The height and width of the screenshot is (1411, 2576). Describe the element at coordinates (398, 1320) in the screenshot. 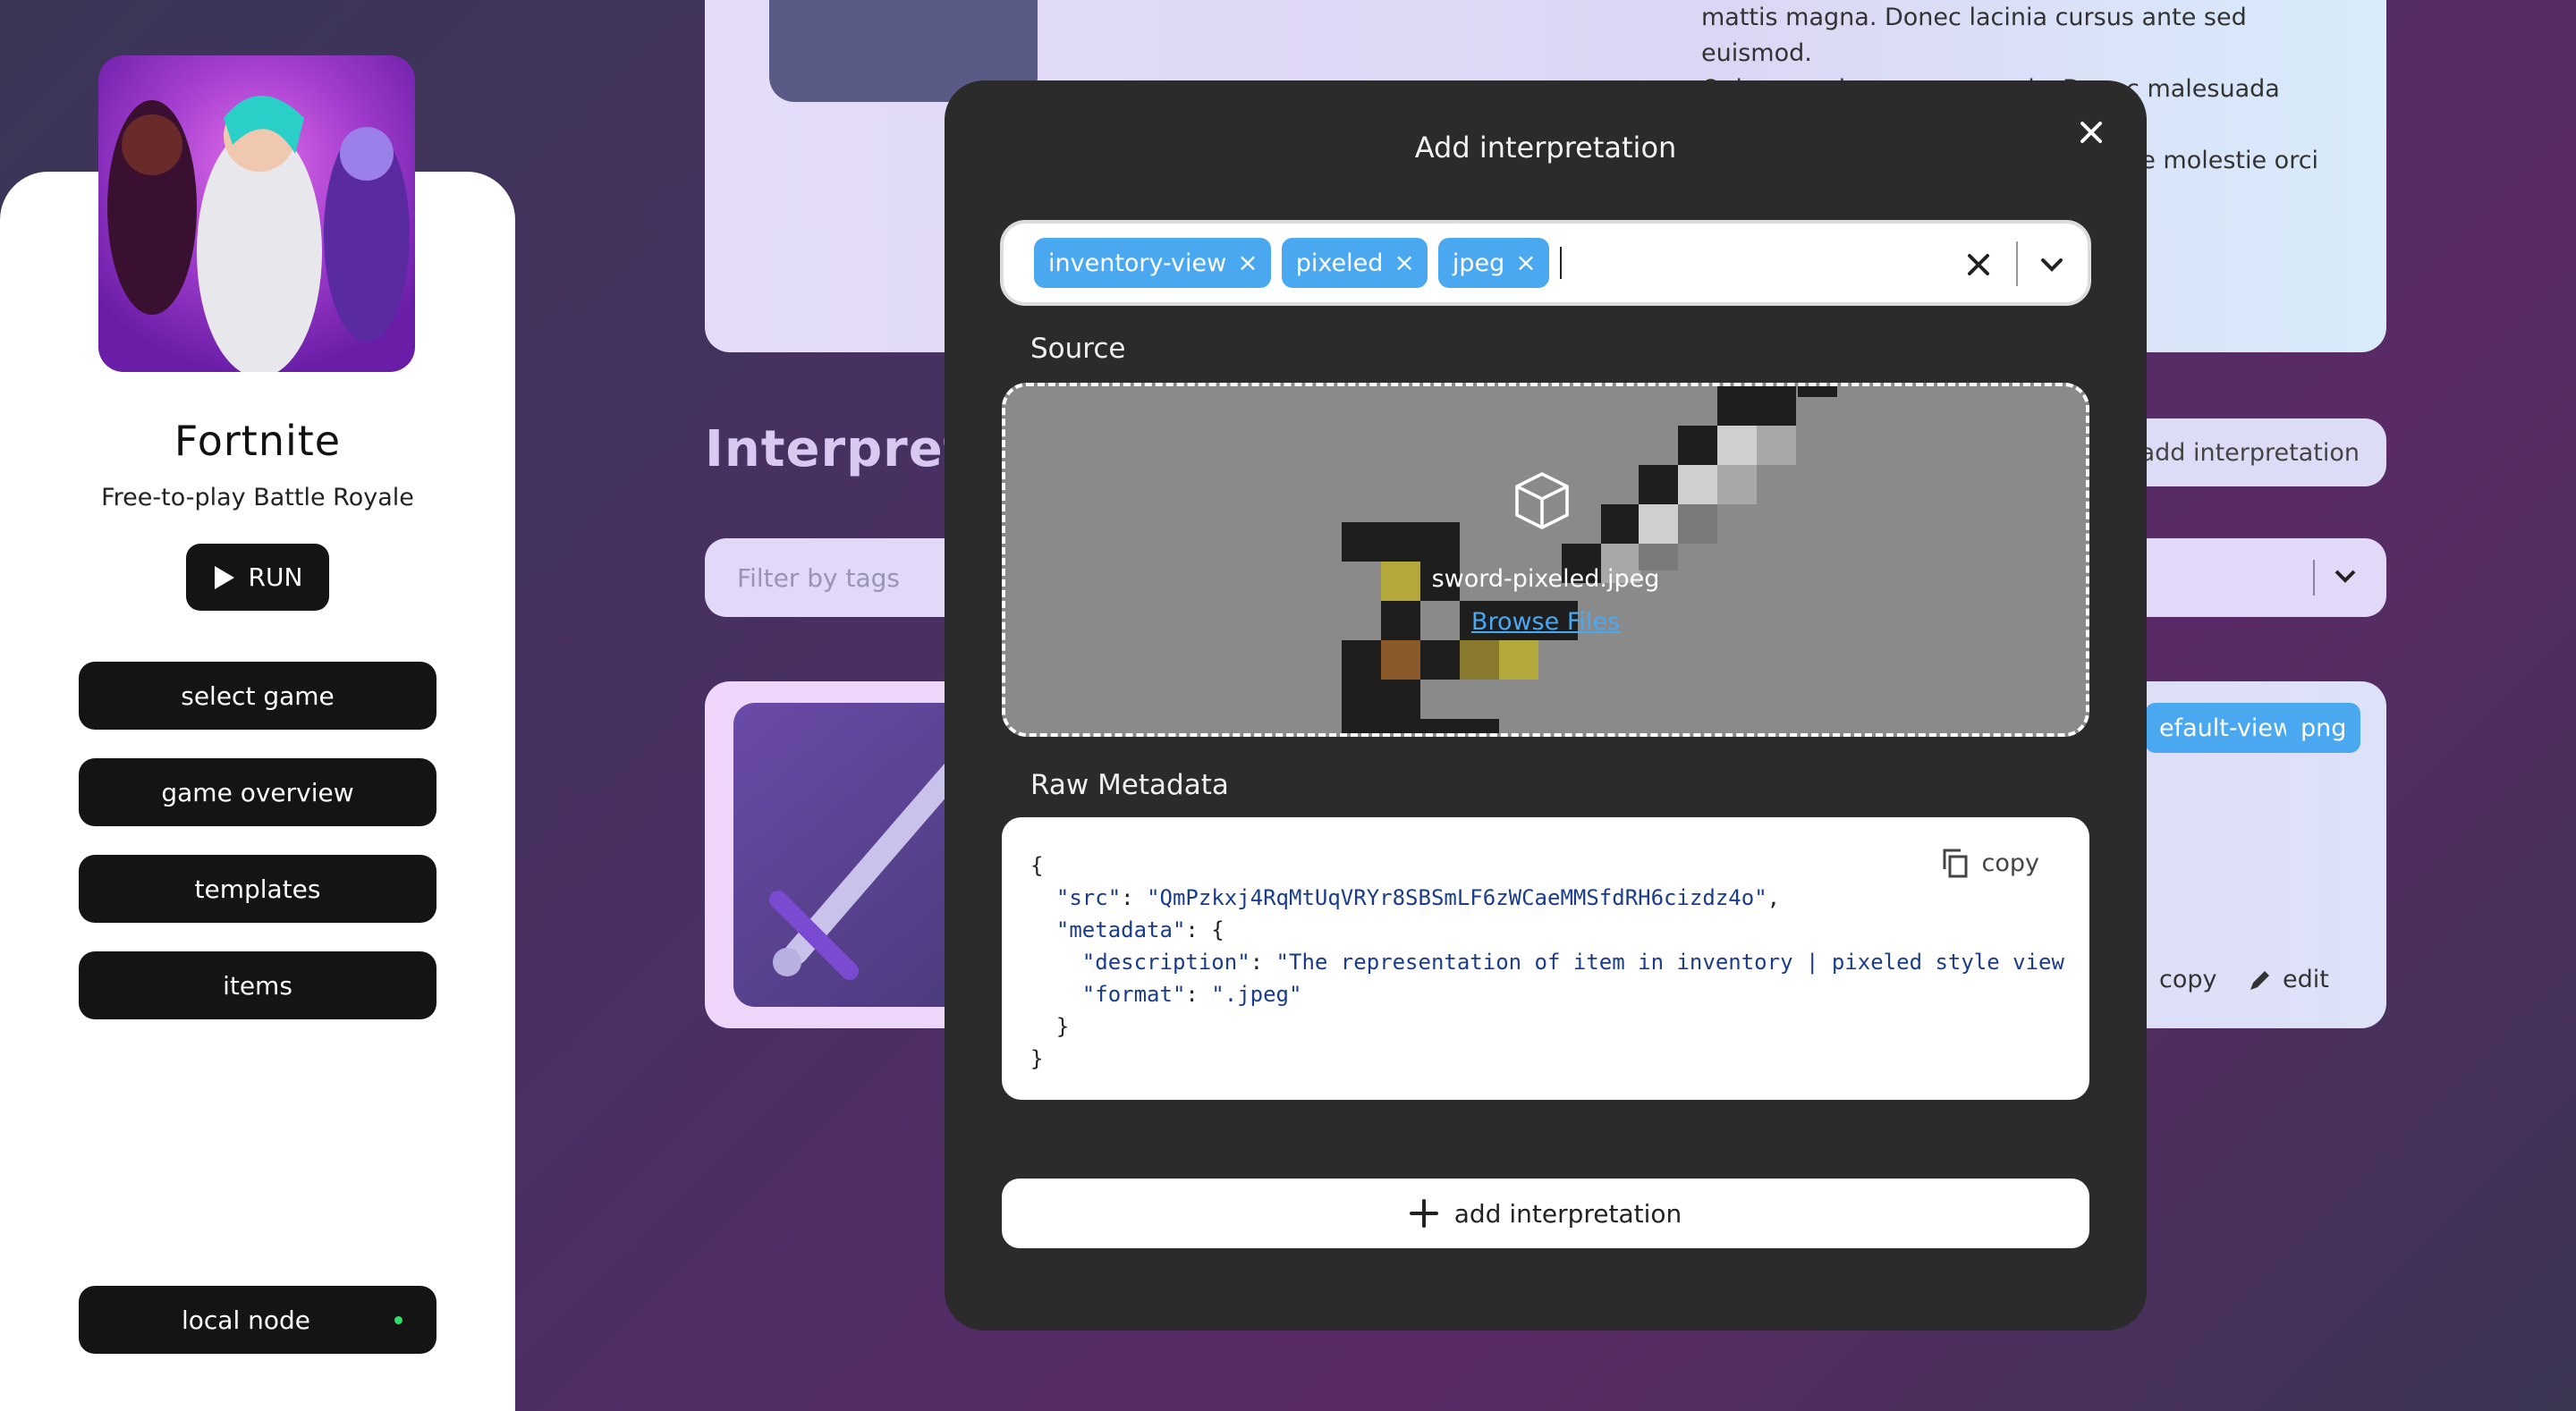

I see `node-status-indicator` at that location.